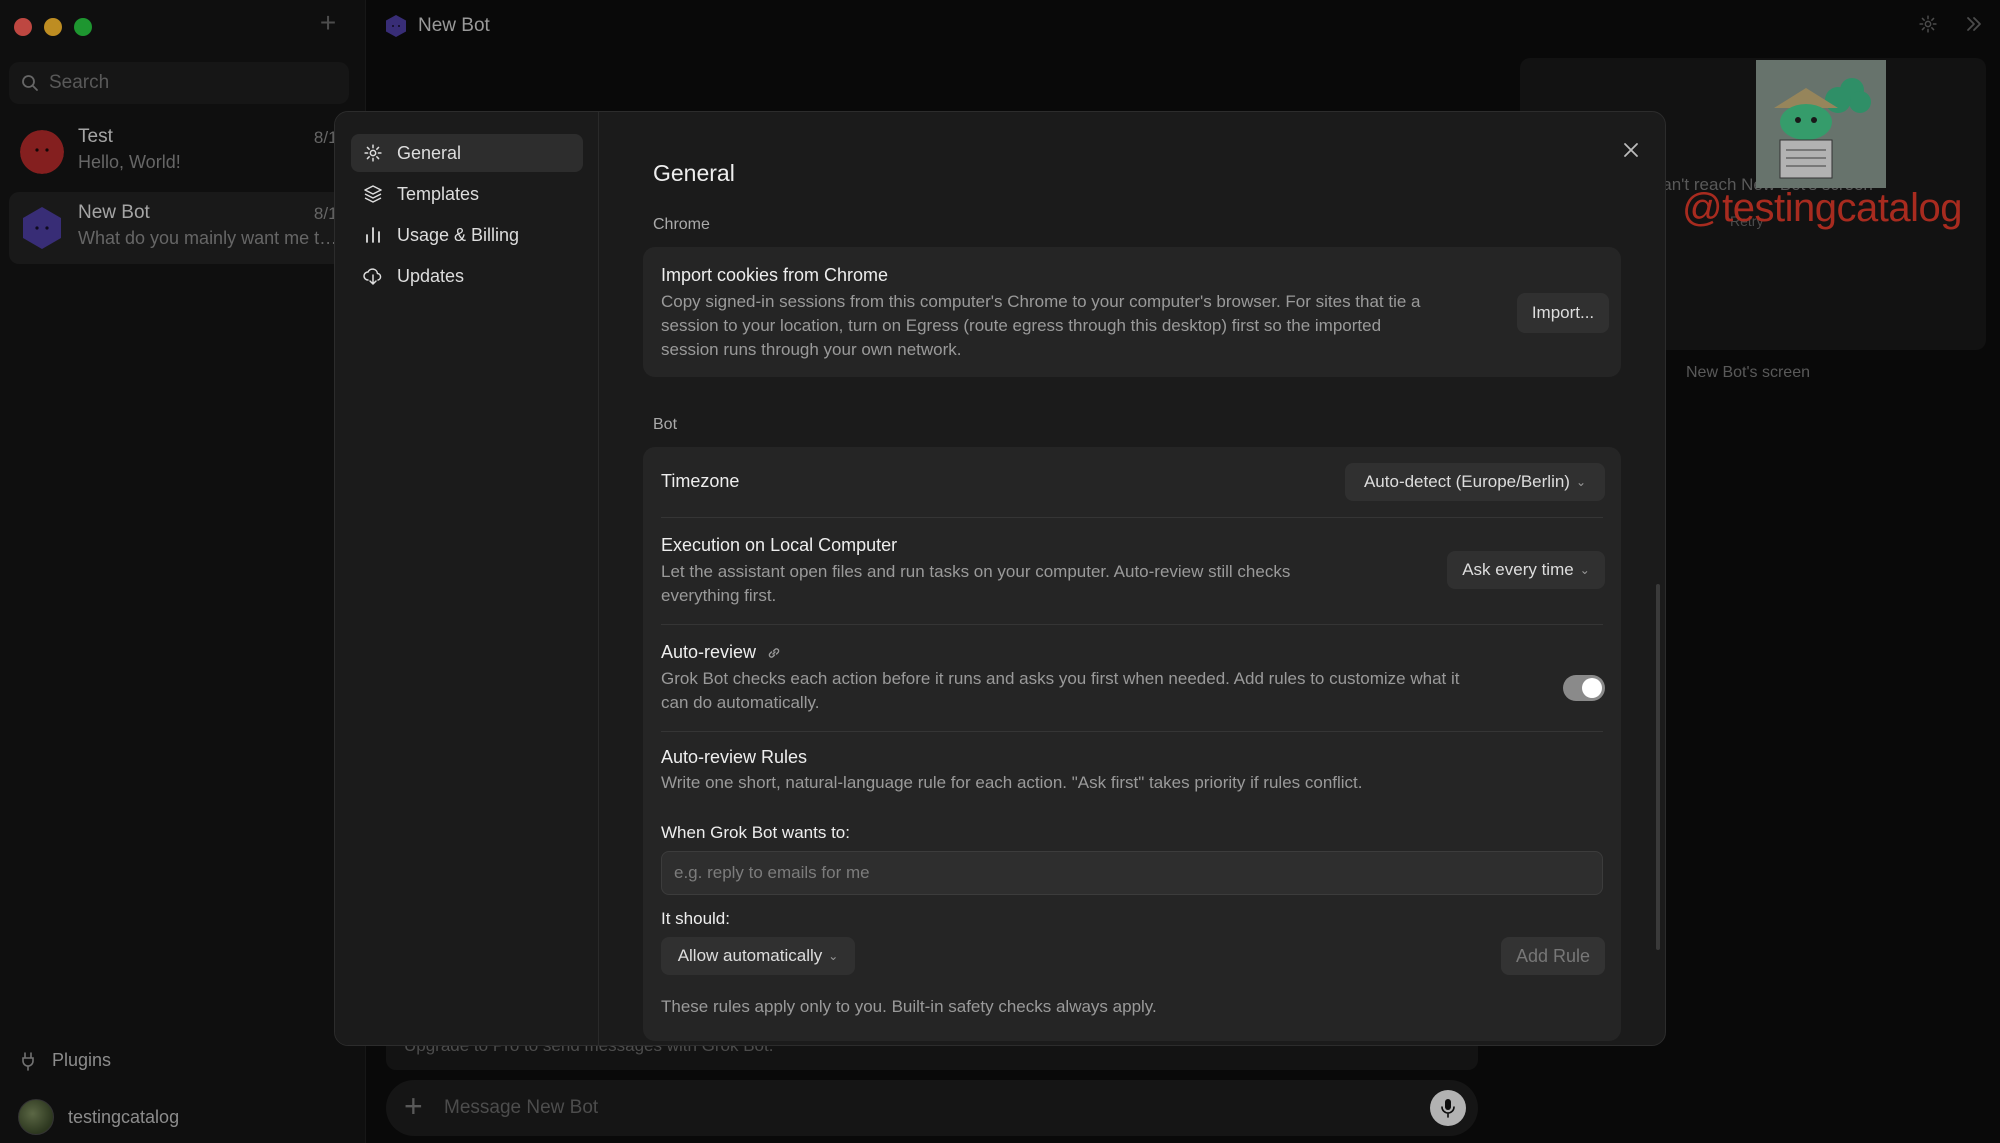 The image size is (2000, 1143). Describe the element at coordinates (1592, 688) in the screenshot. I see `toggle-knob` at that location.